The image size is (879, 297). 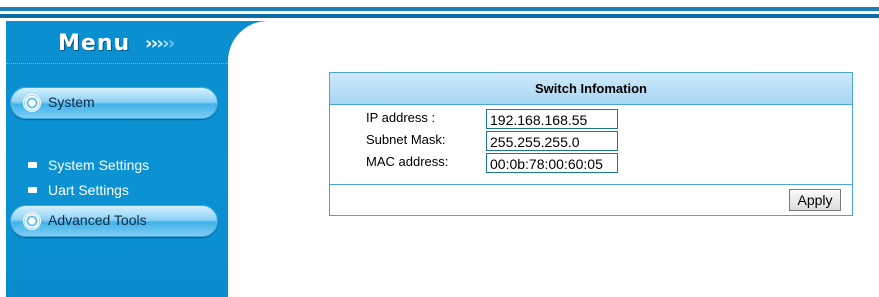 What do you see at coordinates (552, 163) in the screenshot?
I see `mac-address-field: 00:0b:78:00:60:05` at bounding box center [552, 163].